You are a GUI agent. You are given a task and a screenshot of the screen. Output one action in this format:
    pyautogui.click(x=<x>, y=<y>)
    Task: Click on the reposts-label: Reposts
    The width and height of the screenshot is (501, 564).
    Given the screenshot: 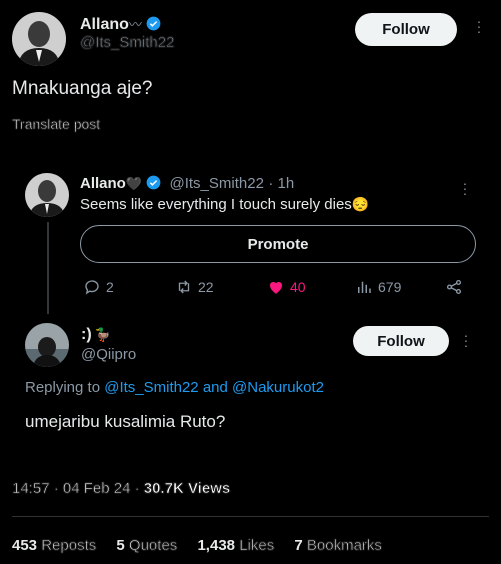 What is the action you would take?
    pyautogui.click(x=69, y=546)
    